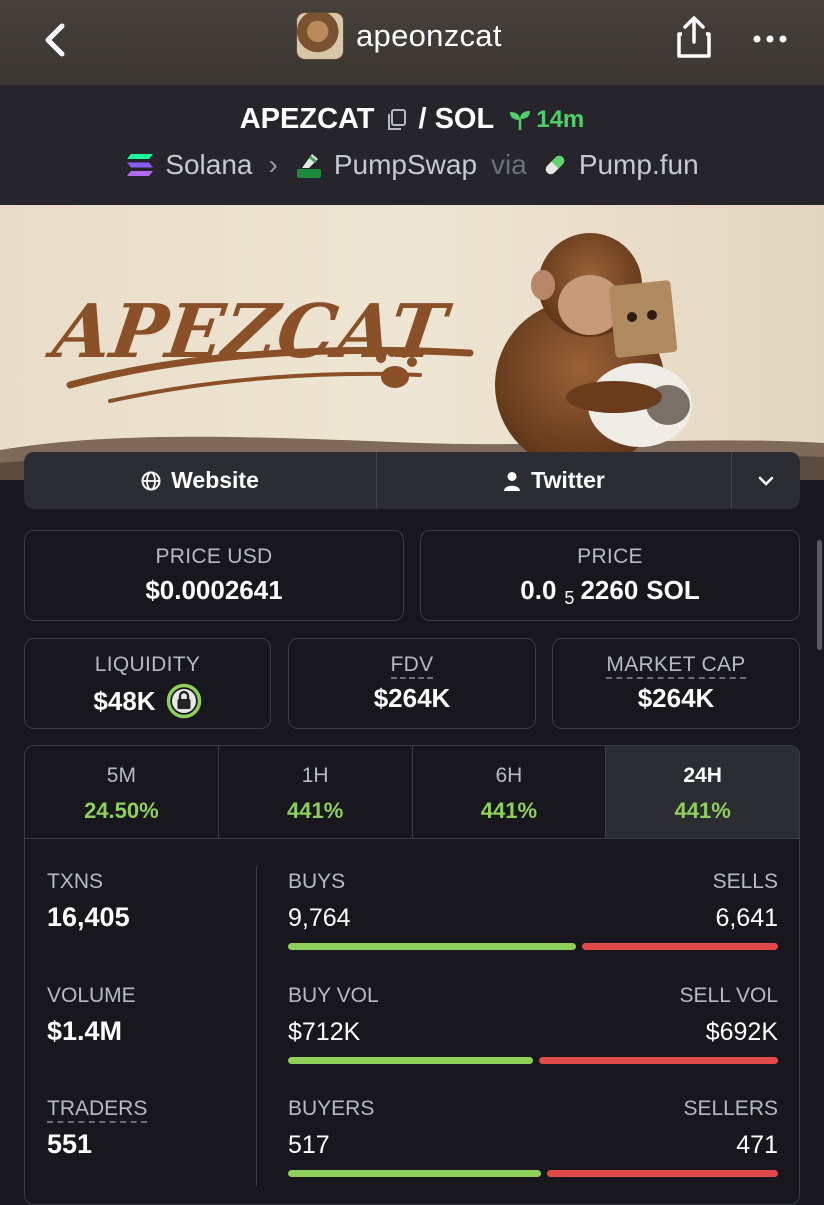 The image size is (824, 1205). I want to click on twitter-label: Twitter, so click(568, 480).